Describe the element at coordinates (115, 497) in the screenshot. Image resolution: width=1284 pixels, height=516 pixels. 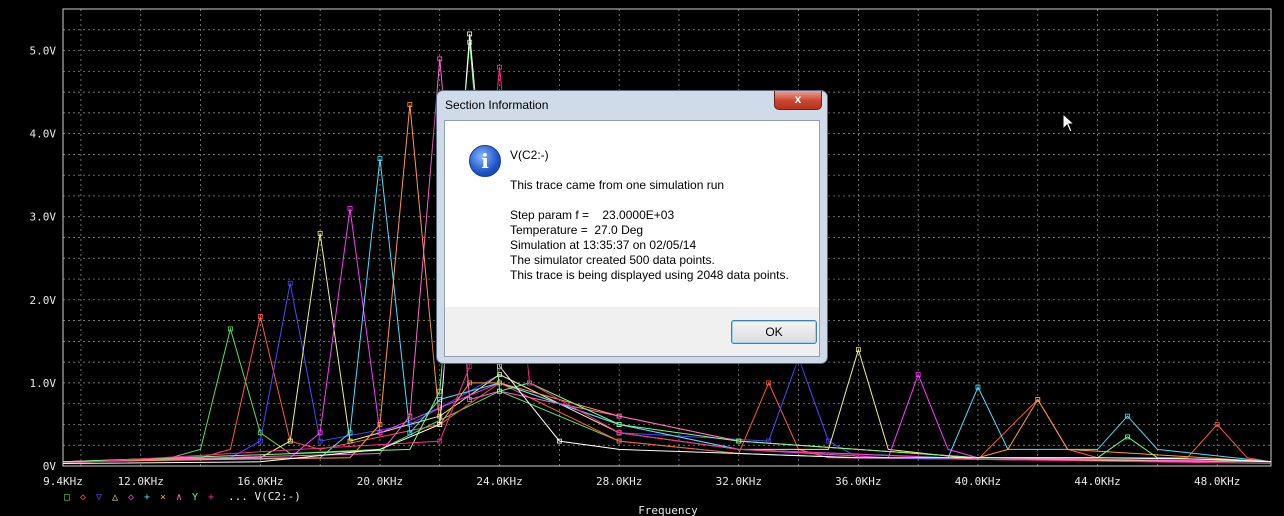
I see `legend-marker: △` at that location.